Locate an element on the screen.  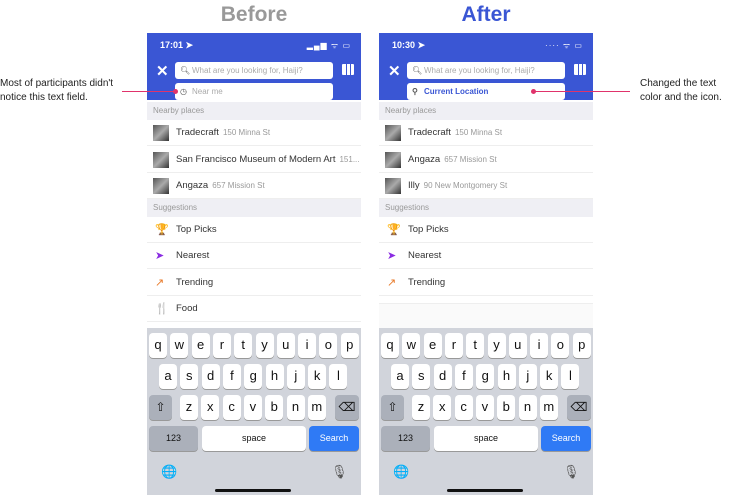
trending-icon: ↗ is located at coordinates (392, 282).